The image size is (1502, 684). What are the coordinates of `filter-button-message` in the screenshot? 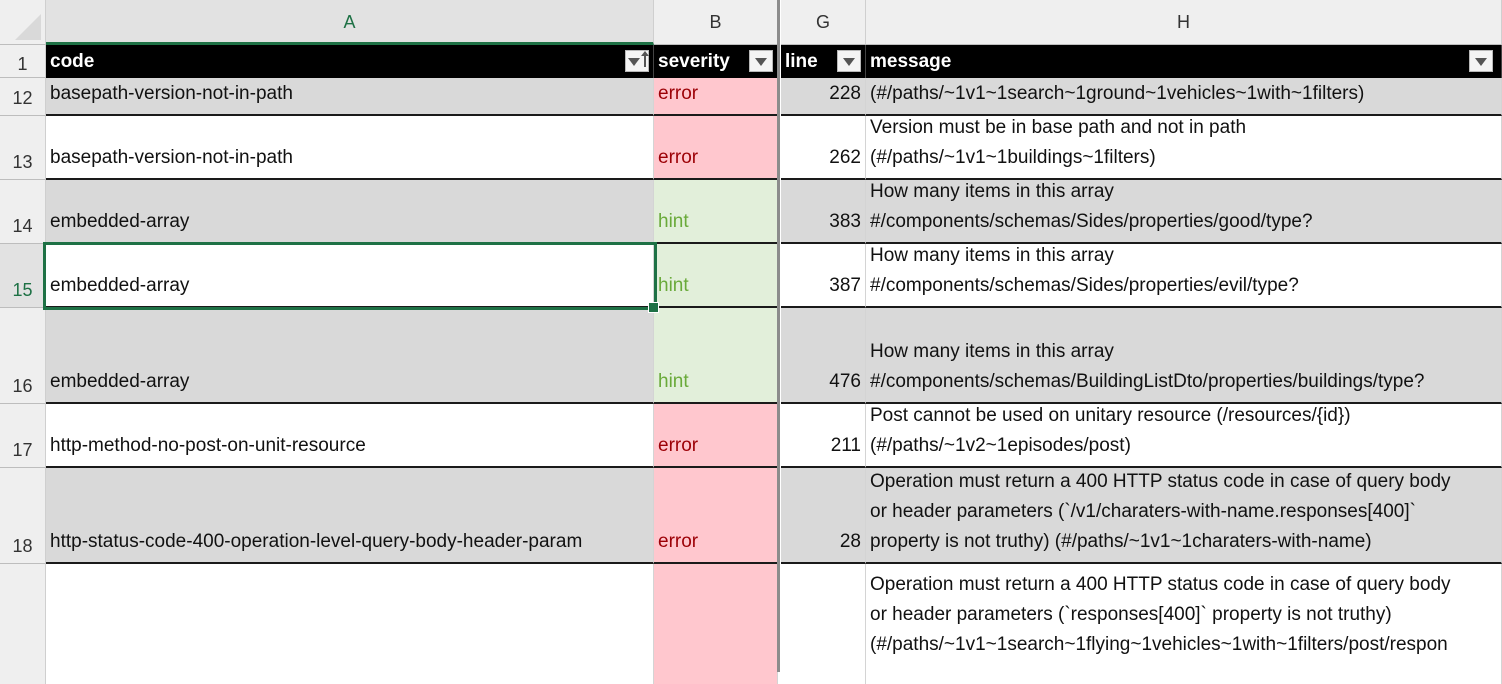 It's located at (1481, 61).